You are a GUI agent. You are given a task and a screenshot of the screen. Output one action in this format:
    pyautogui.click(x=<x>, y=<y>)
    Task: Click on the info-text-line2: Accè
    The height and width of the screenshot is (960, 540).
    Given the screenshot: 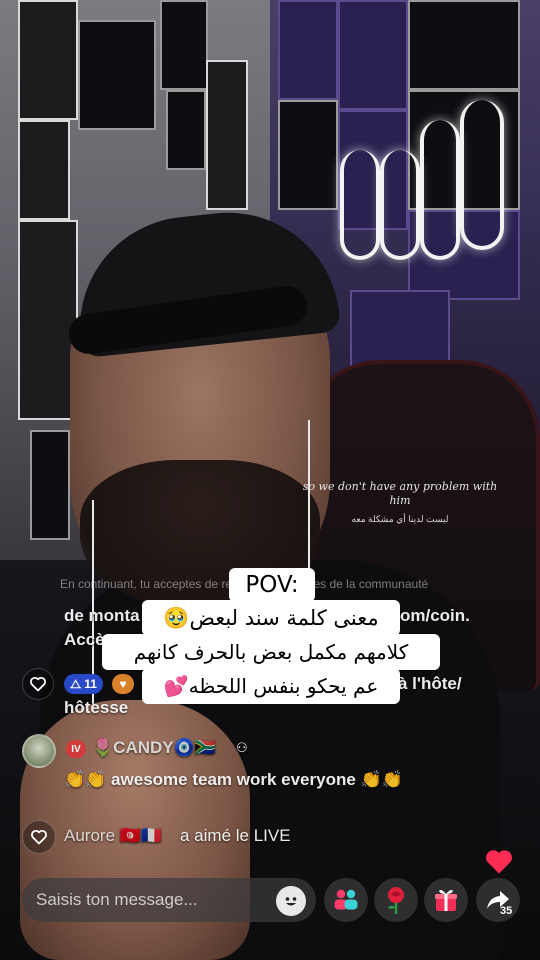 What is the action you would take?
    pyautogui.click(x=84, y=639)
    